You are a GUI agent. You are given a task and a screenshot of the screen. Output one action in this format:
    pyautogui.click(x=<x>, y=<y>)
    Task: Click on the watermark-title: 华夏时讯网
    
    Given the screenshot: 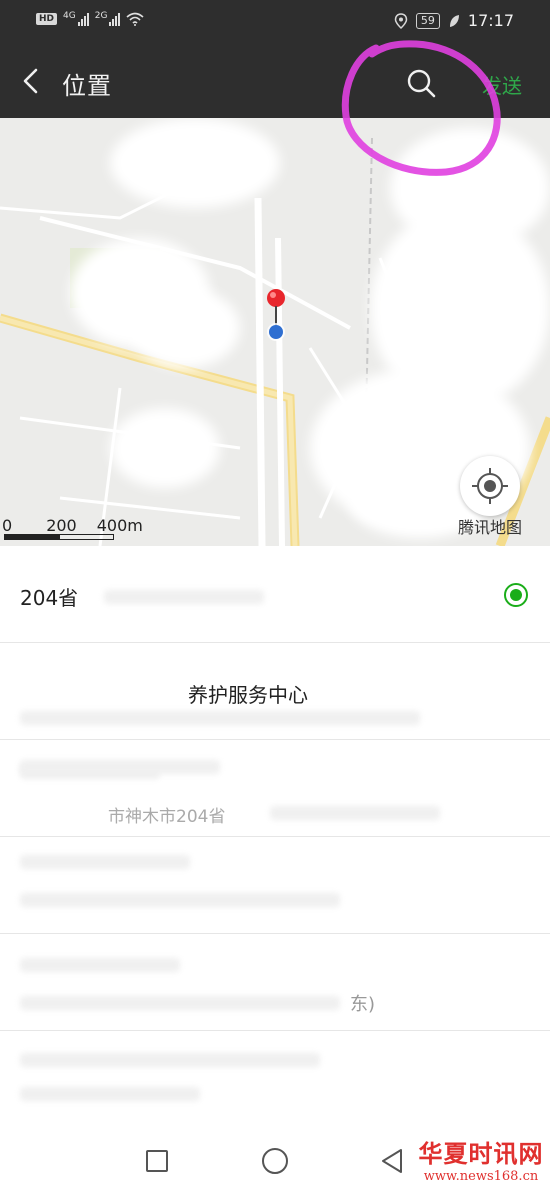 What is the action you would take?
    pyautogui.click(x=481, y=1153)
    